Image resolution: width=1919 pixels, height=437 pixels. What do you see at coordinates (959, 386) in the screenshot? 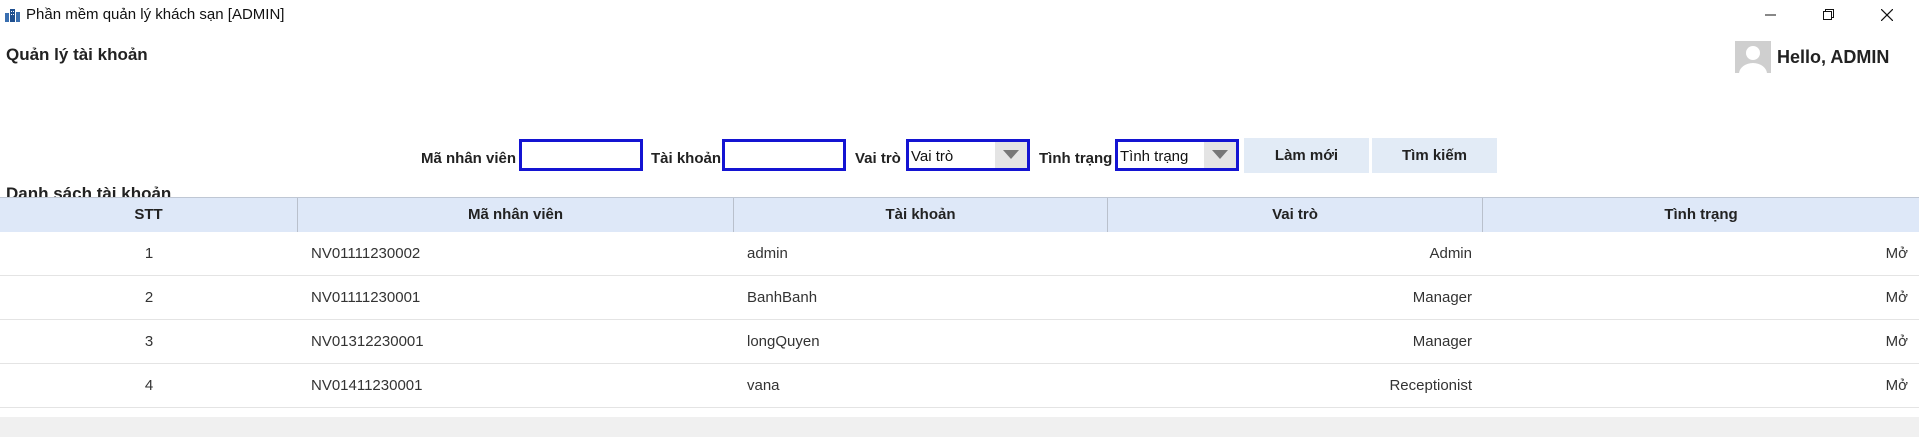
I see `table-row: 4 NV01411230001 vana Receptionist Mở` at bounding box center [959, 386].